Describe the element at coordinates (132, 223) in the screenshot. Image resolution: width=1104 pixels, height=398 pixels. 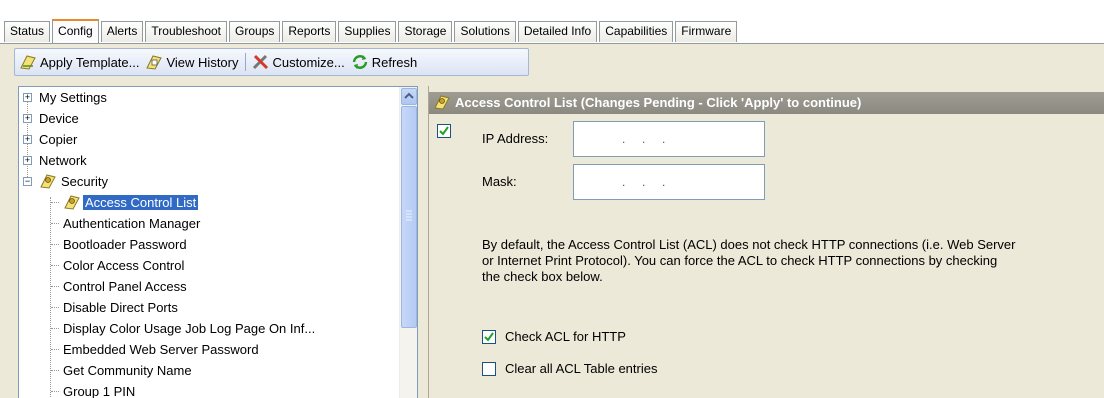
I see `tree-item-label: Authentication Manager` at that location.